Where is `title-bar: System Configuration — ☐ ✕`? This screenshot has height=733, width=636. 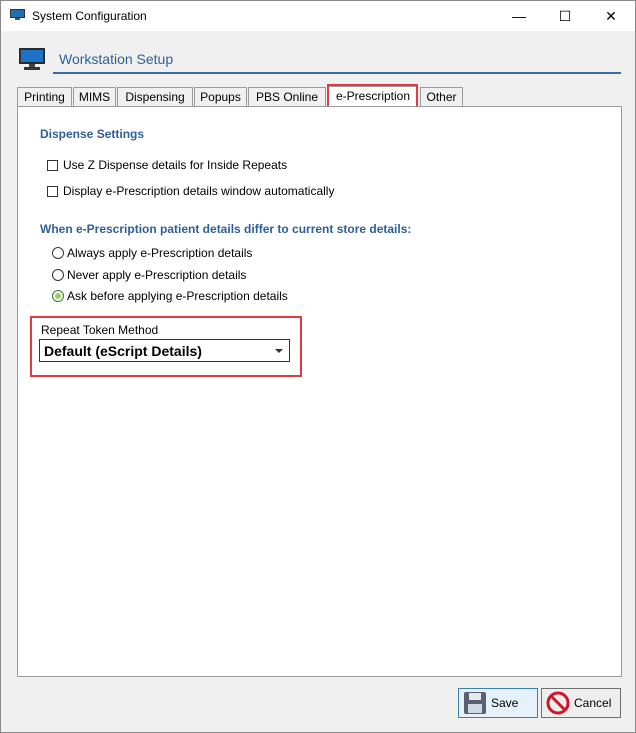 title-bar: System Configuration — ☐ ✕ is located at coordinates (318, 16).